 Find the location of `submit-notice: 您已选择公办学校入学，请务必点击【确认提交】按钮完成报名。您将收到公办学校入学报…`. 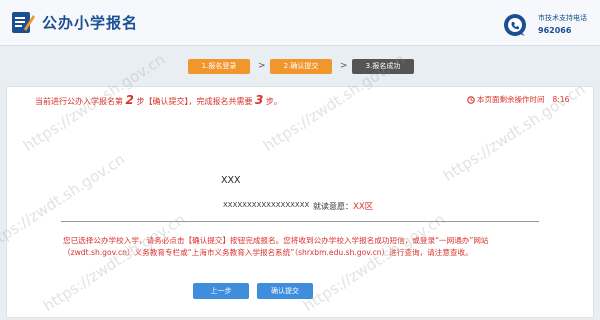

submit-notice: 您已选择公办学校入学，请务必点击【确认提交】按钮完成报名。您将收到公办学校入学报… is located at coordinates (276, 246).